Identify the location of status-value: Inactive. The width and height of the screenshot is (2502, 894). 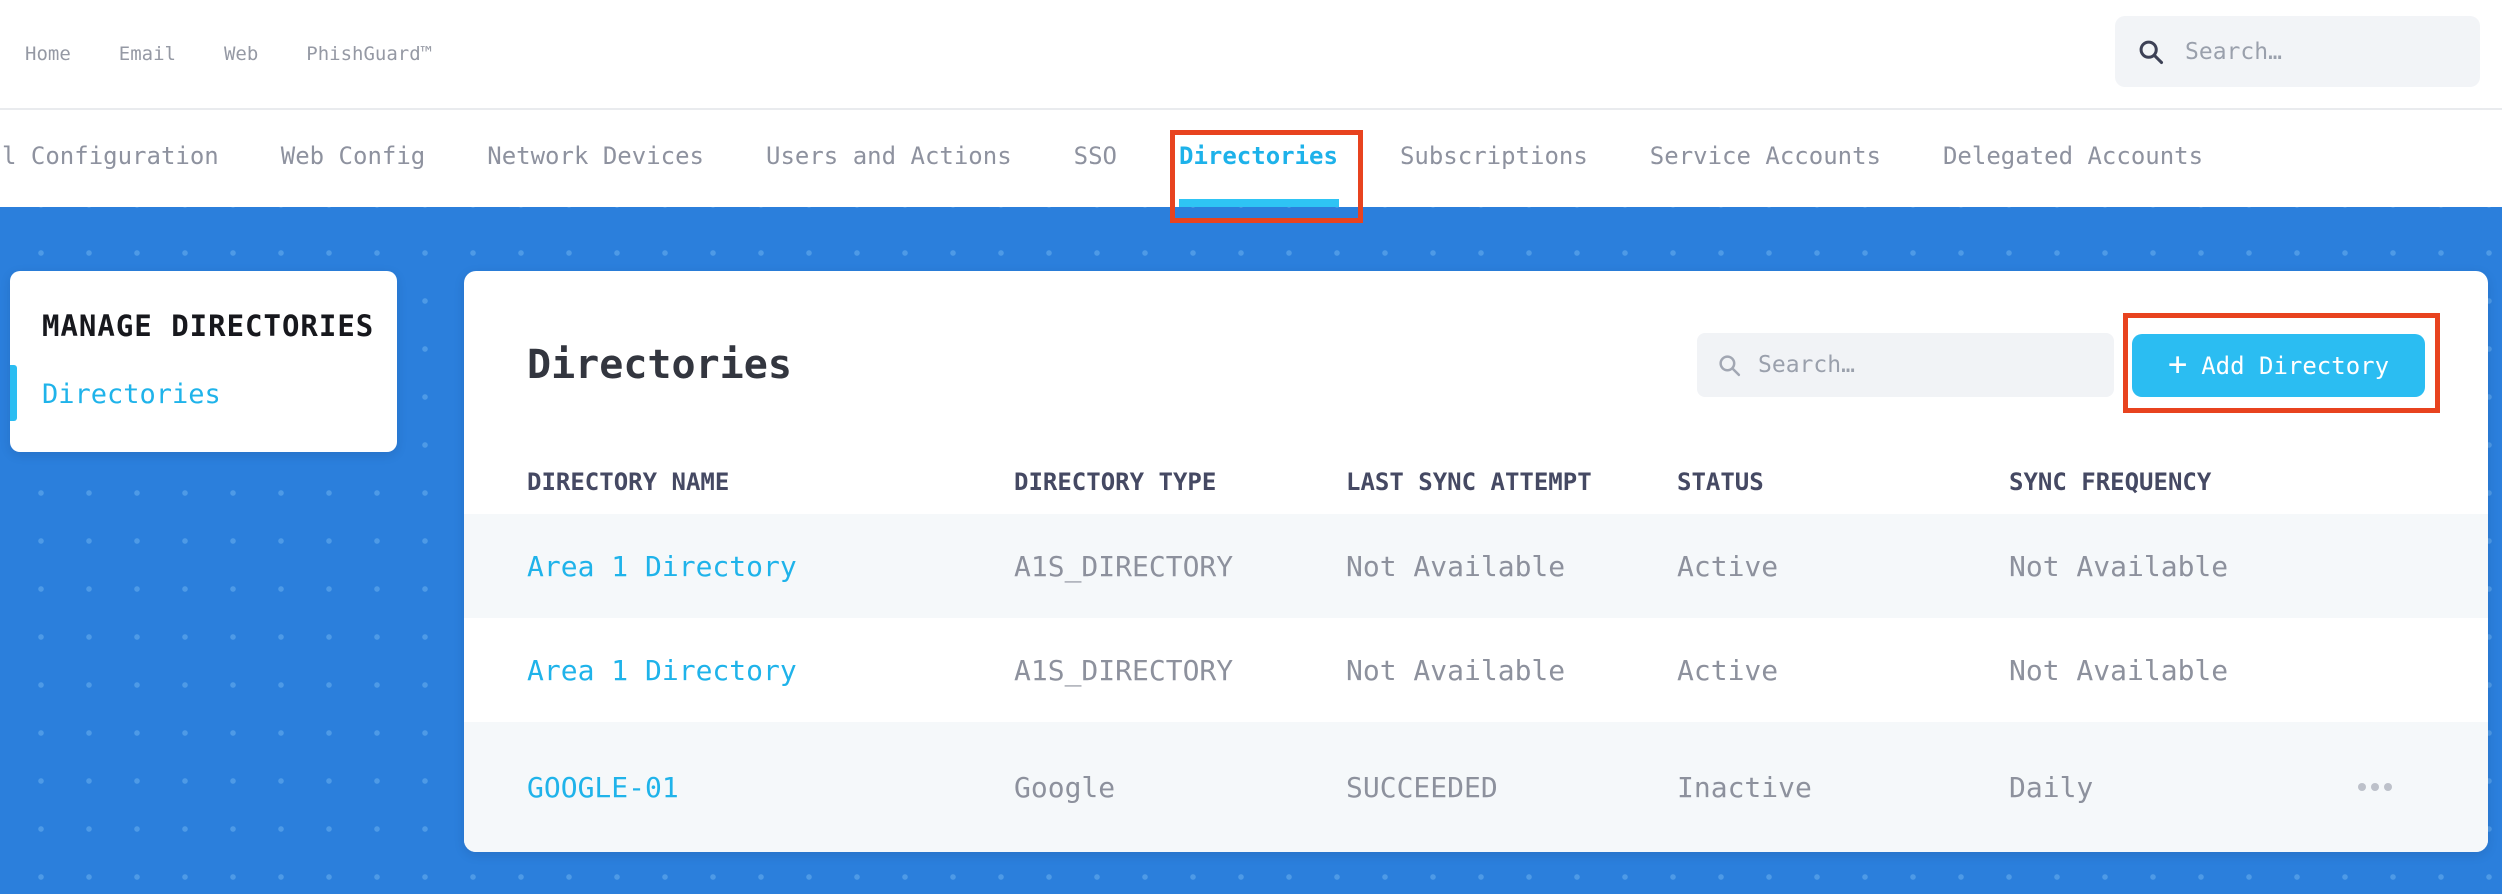
(1744, 787).